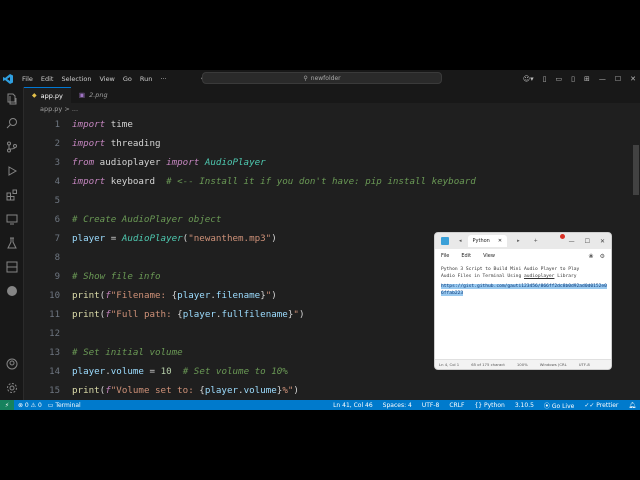 This screenshot has height=480, width=640. Describe the element at coordinates (12, 195) in the screenshot. I see `extensions-icon` at that location.